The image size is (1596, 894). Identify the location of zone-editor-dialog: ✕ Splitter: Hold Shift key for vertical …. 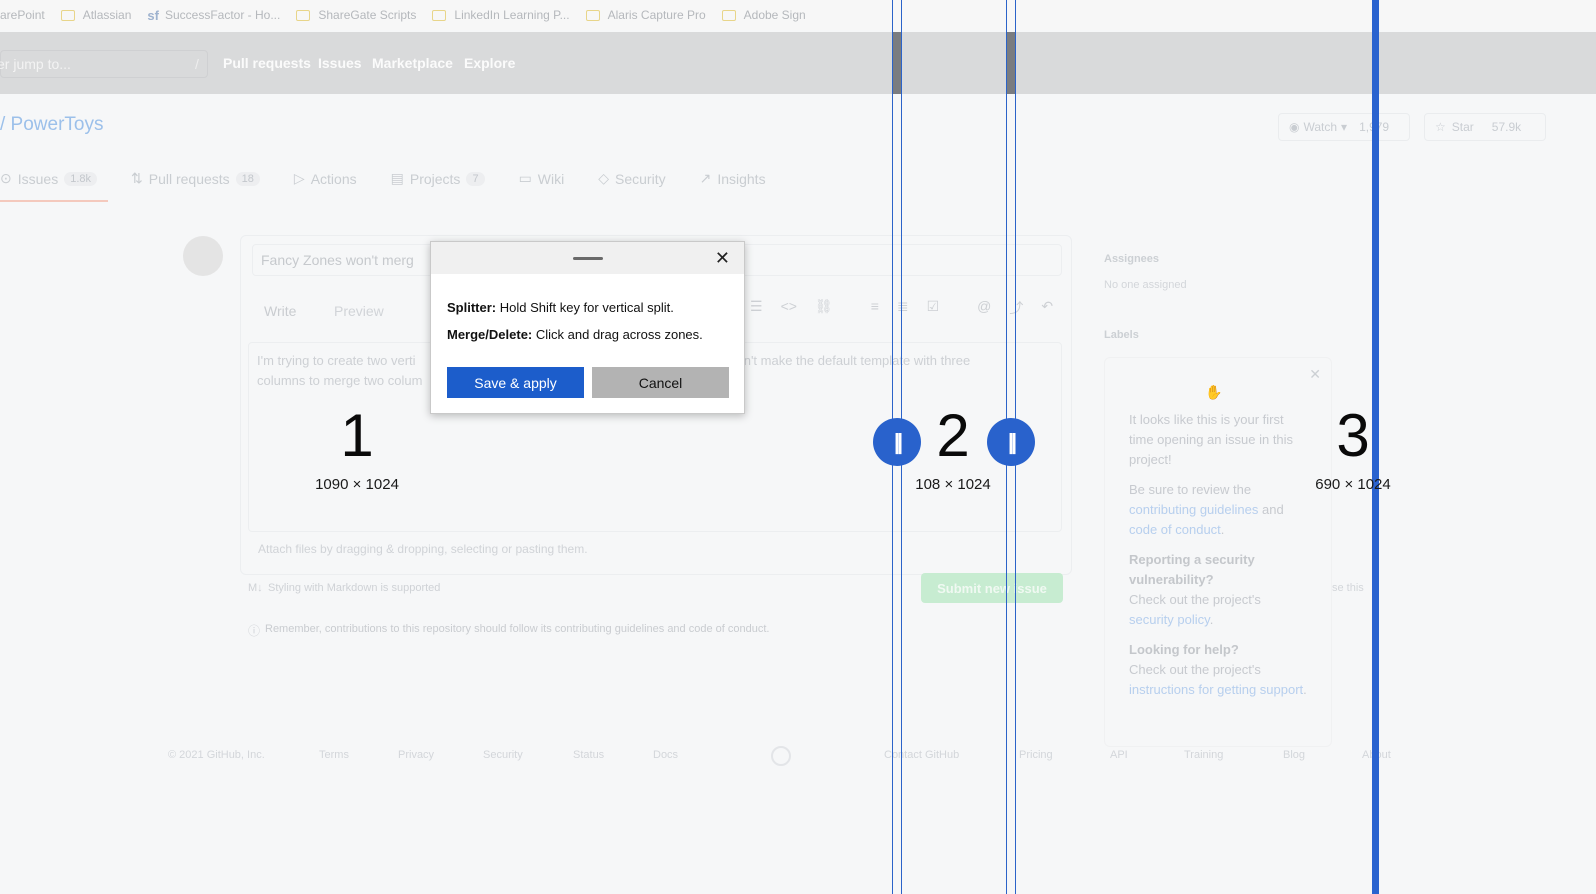
(587, 327).